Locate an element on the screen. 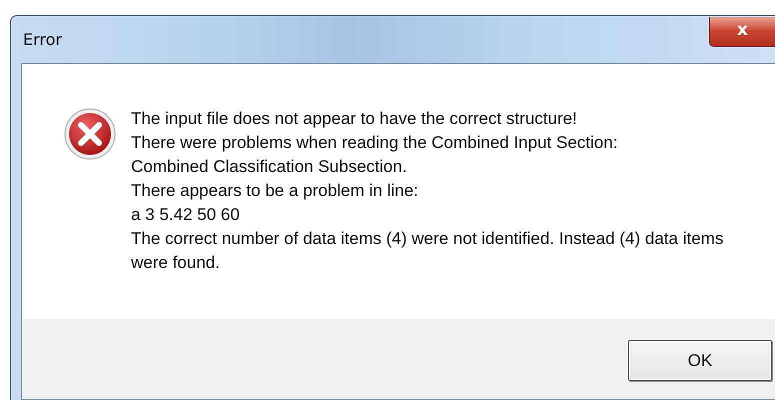  message-text: There were problems when reading the Combined Input Section: is located at coordinates (375, 143).